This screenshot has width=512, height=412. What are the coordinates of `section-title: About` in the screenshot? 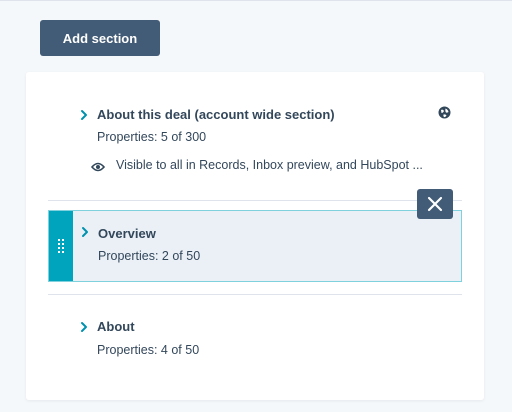 It's located at (116, 326).